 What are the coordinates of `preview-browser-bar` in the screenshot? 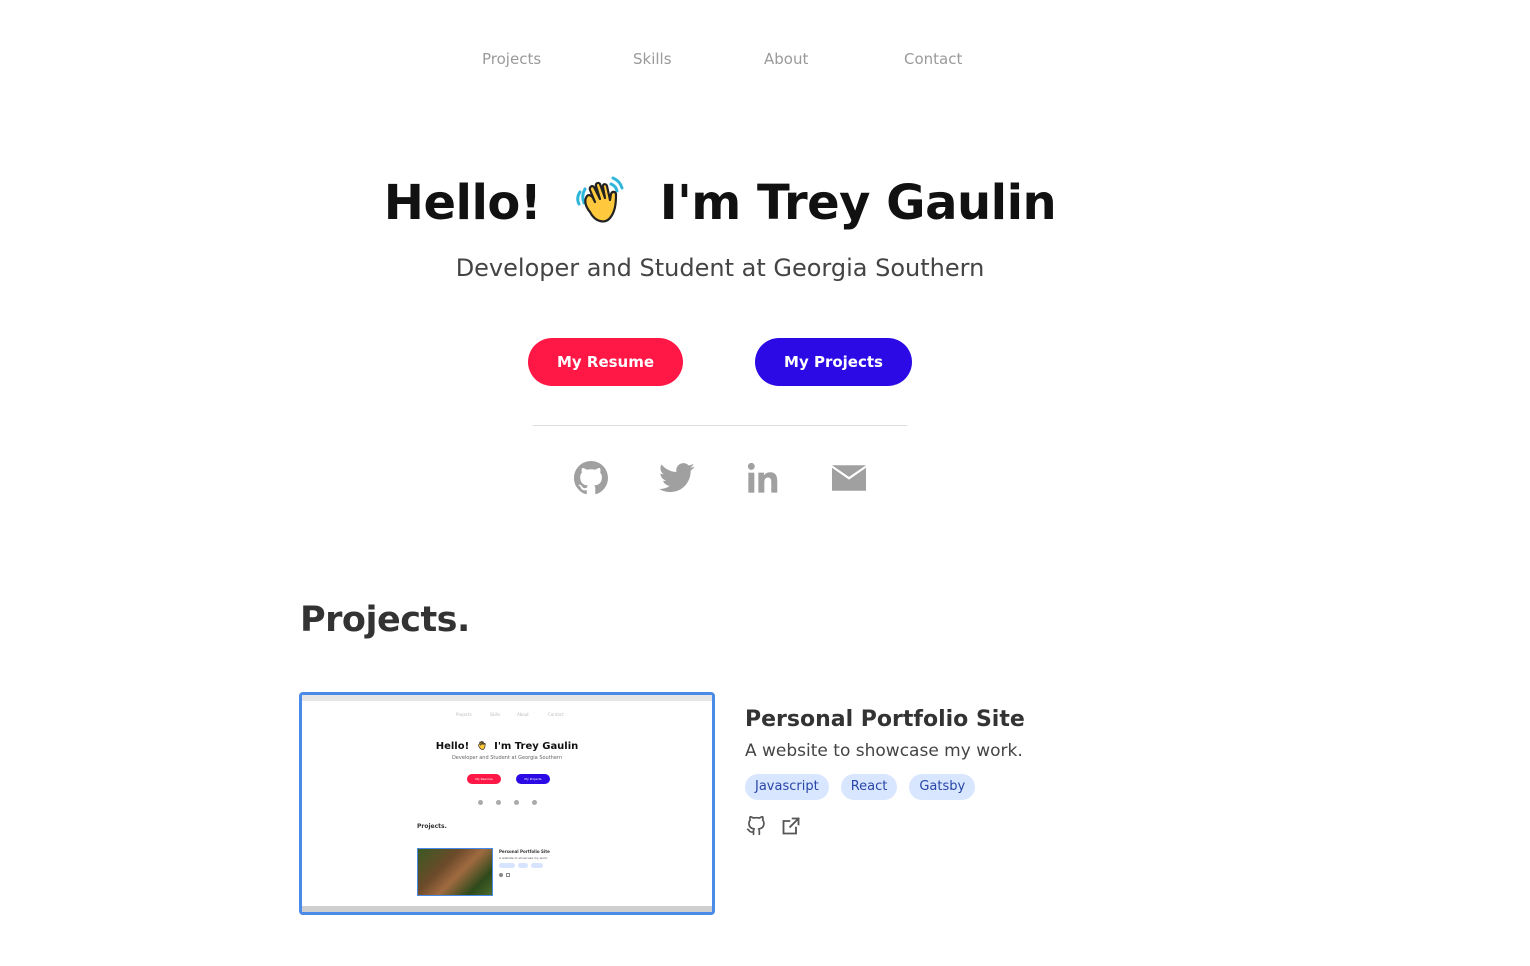 It's located at (507, 698).